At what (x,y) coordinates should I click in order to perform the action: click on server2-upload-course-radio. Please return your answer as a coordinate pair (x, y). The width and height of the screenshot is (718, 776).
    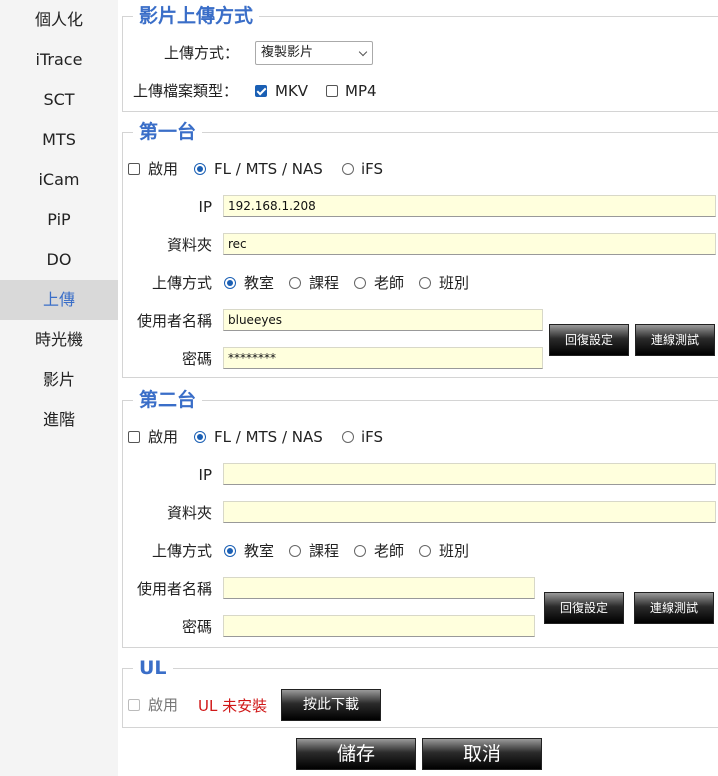
    Looking at the image, I should click on (295, 551).